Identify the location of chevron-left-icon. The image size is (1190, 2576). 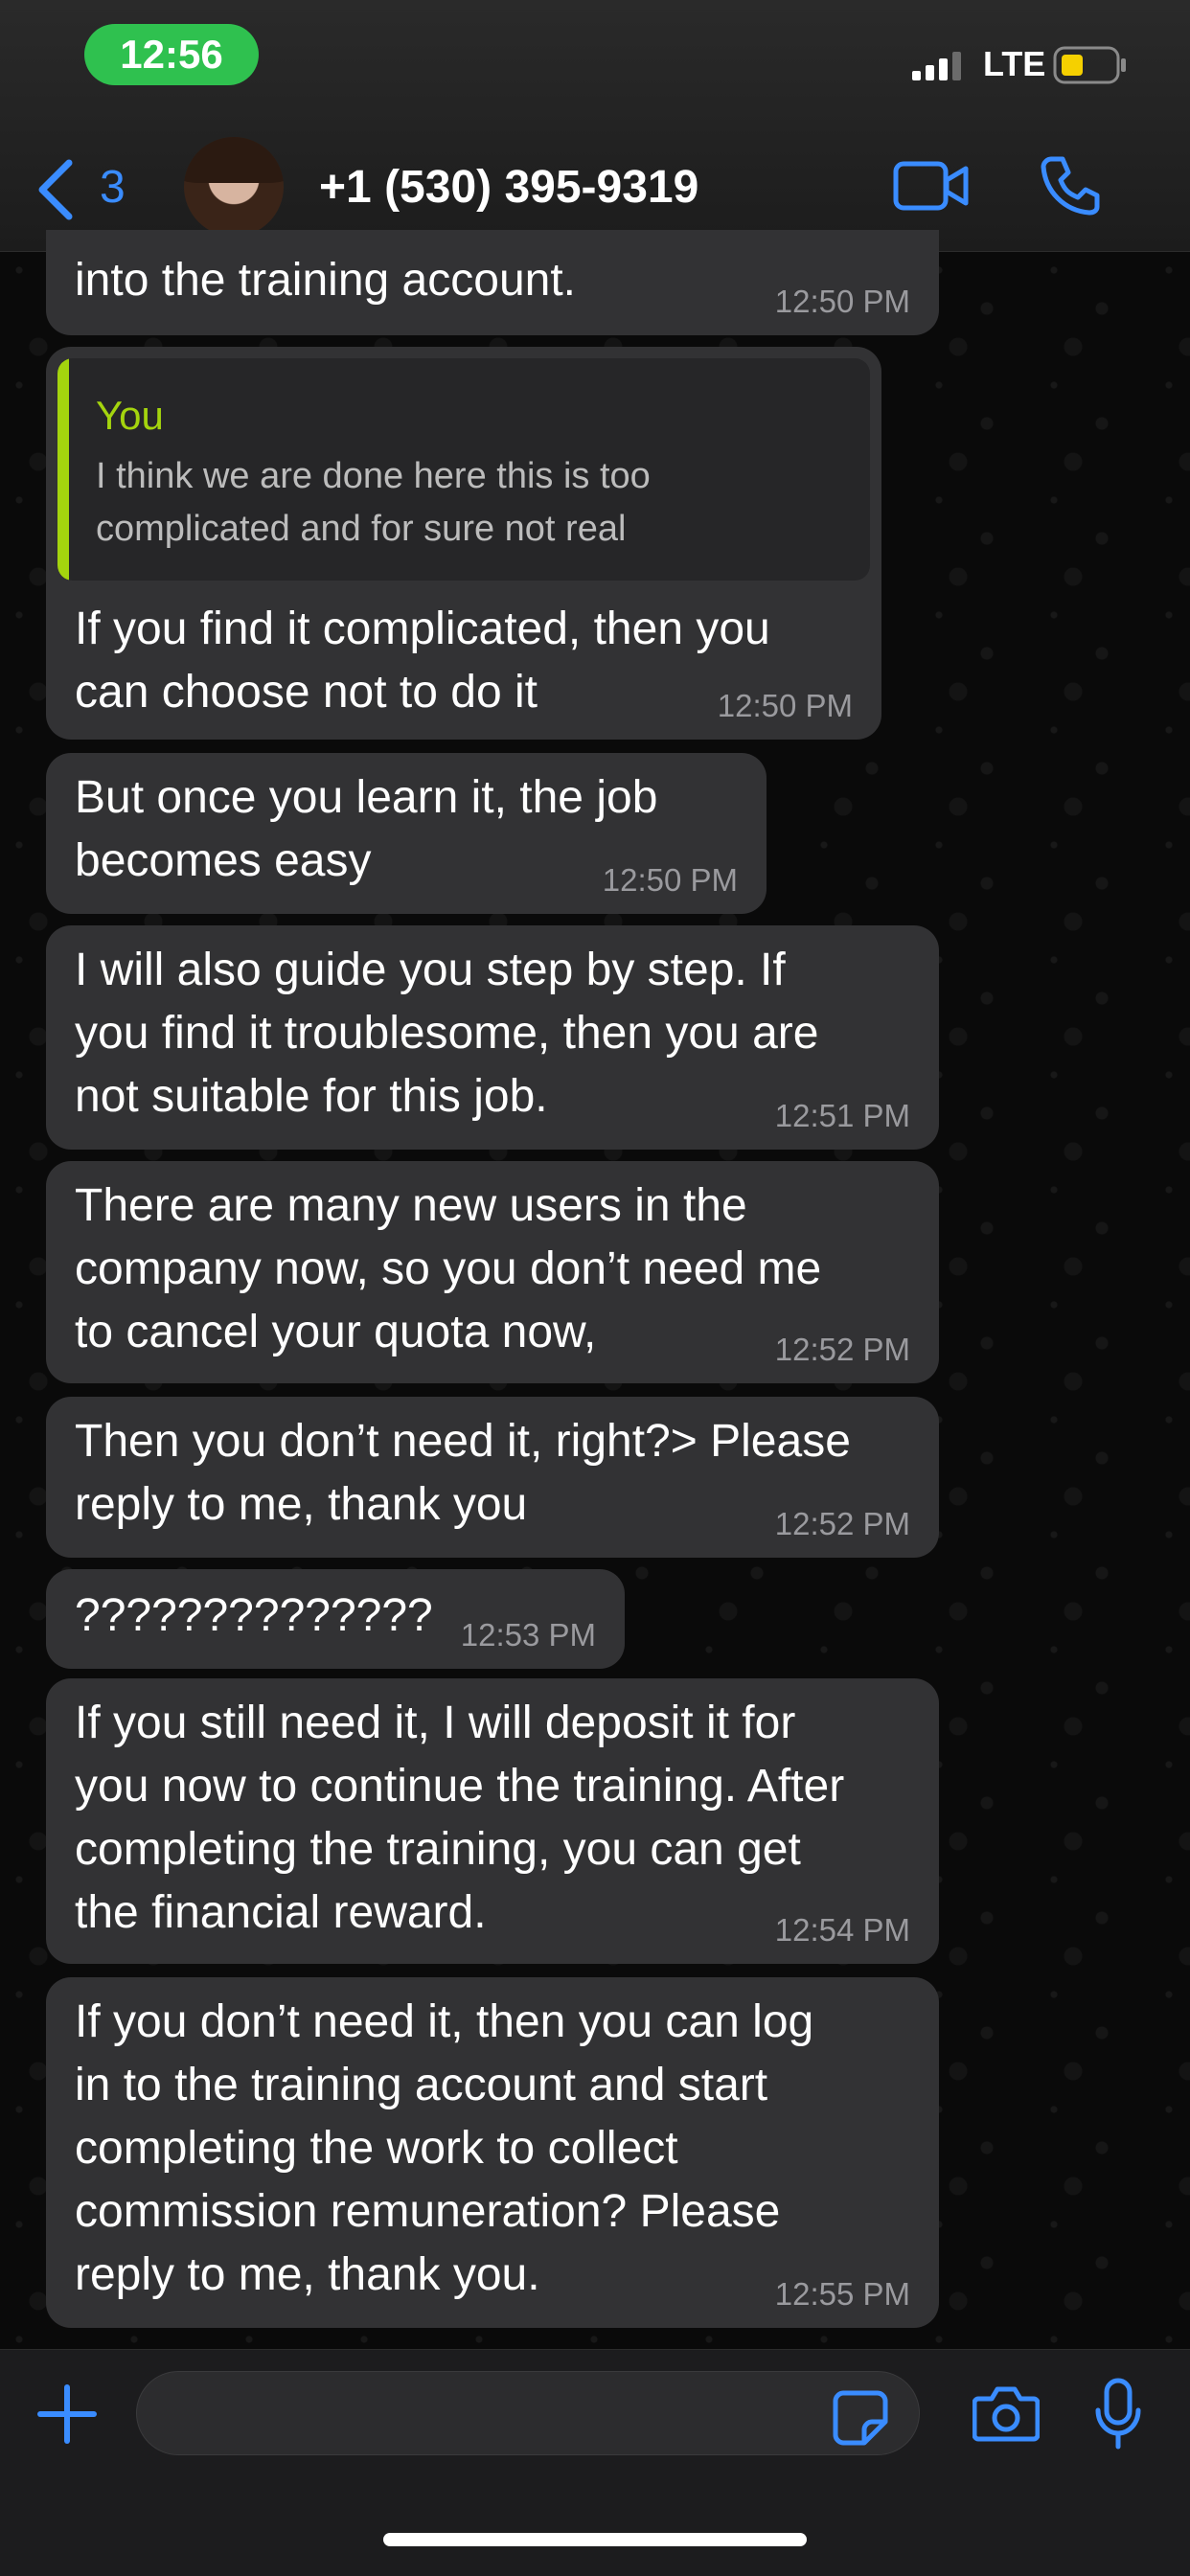
(56, 189).